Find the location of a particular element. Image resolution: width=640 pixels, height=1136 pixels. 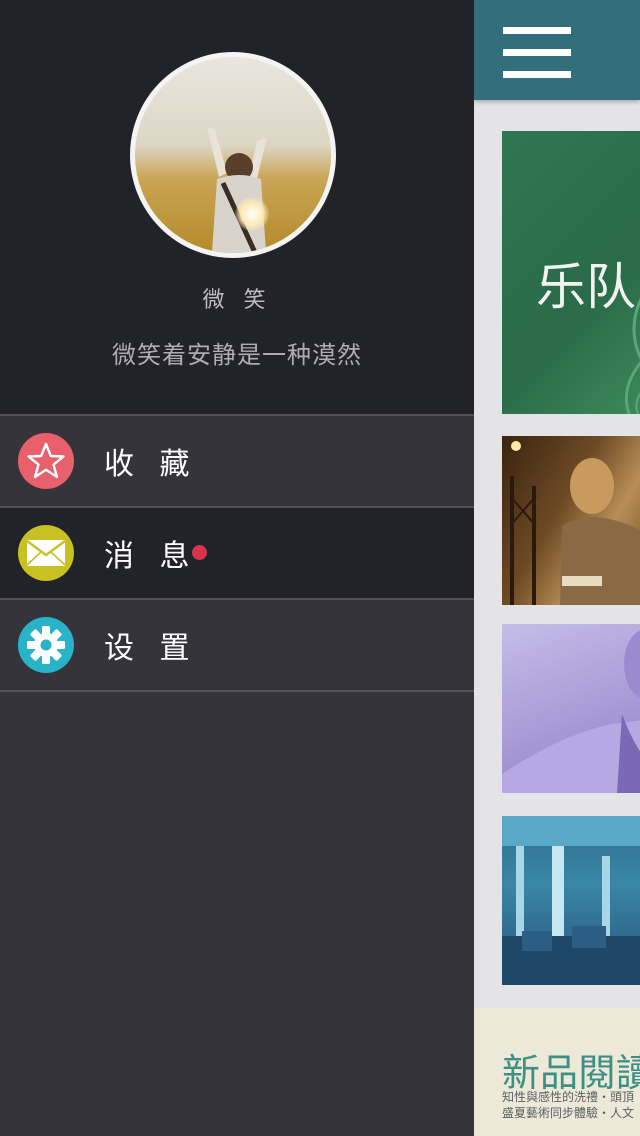

menu-label-messages: 消 息 is located at coordinates (151, 556).